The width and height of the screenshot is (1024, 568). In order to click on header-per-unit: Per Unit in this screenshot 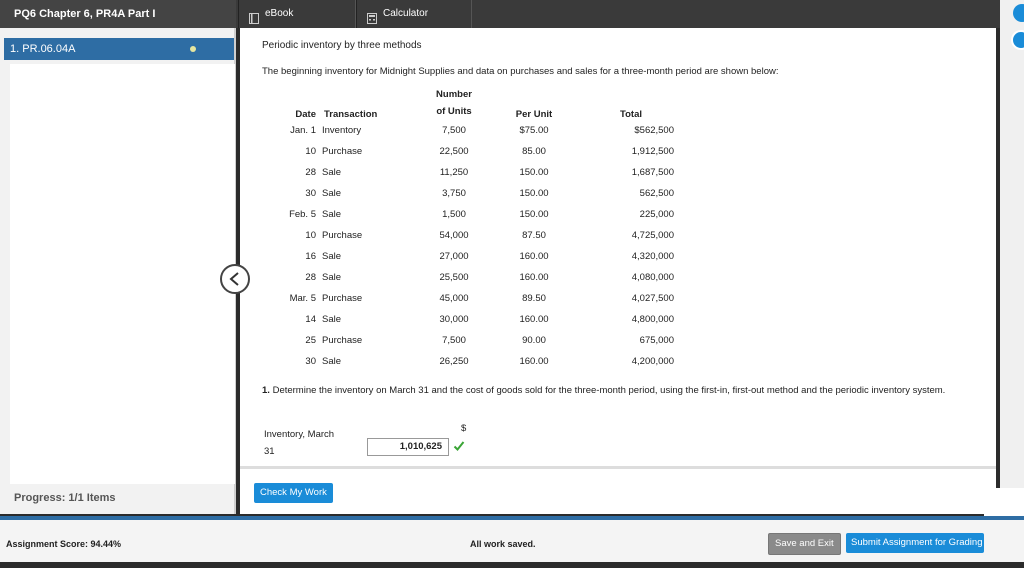, I will do `click(534, 114)`.